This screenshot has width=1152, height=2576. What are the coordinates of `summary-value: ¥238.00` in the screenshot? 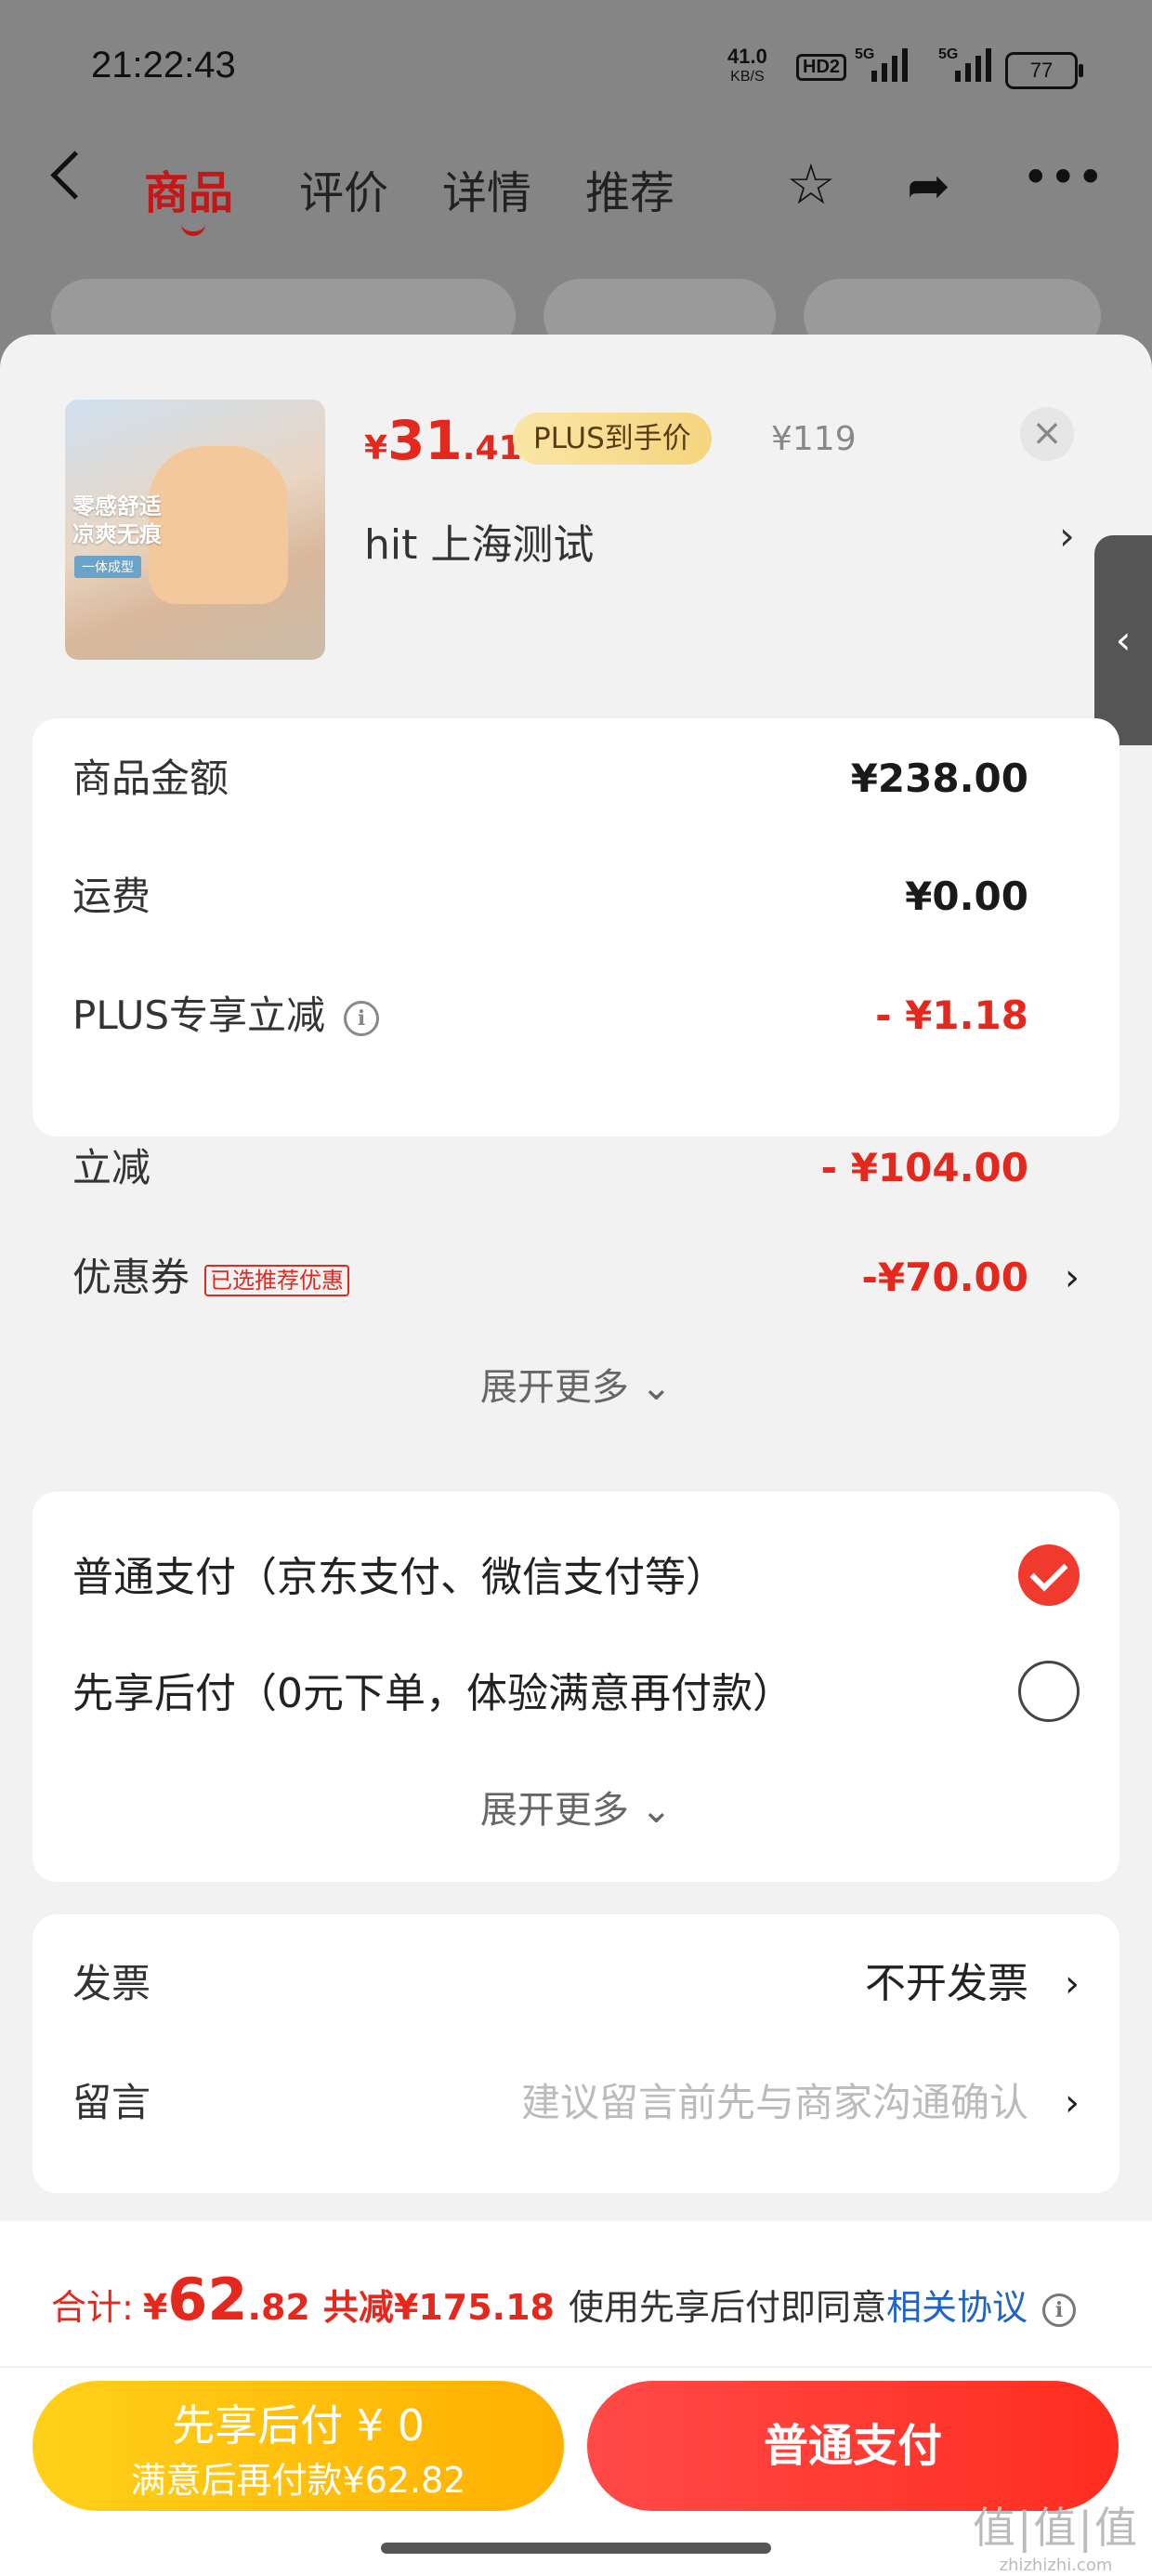 It's located at (939, 778).